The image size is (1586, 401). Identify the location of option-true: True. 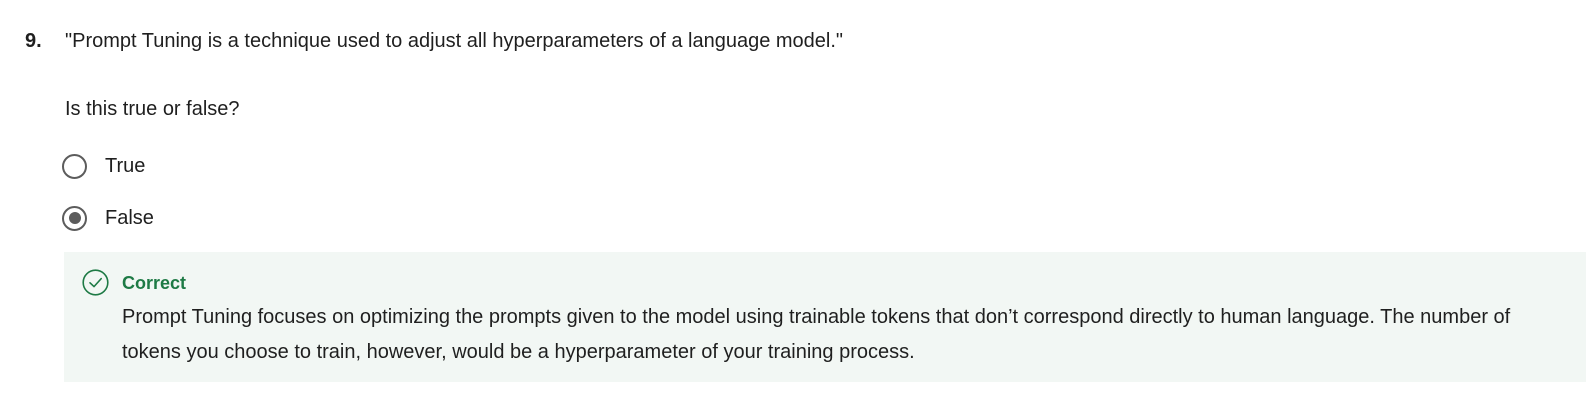
(103, 166).